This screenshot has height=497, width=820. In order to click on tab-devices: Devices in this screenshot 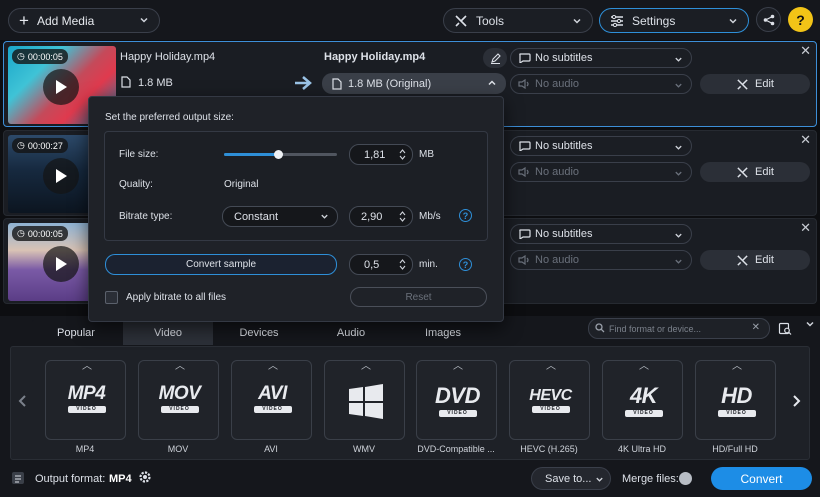, I will do `click(259, 332)`.